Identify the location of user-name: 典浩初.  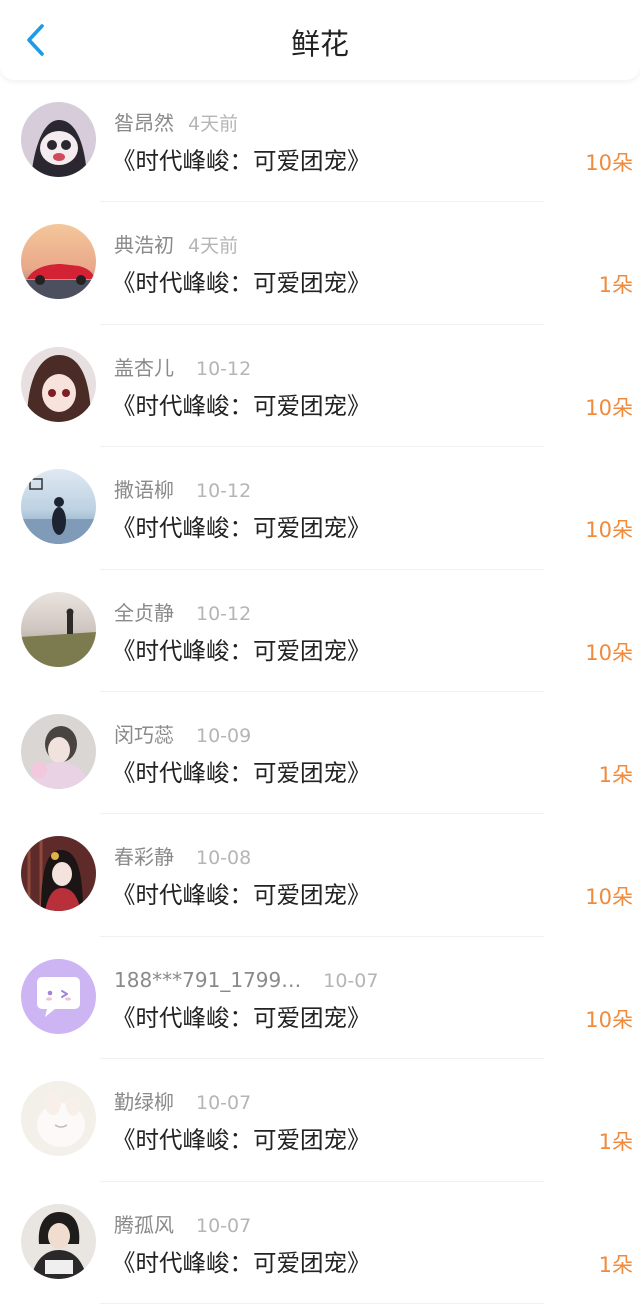
(144, 245).